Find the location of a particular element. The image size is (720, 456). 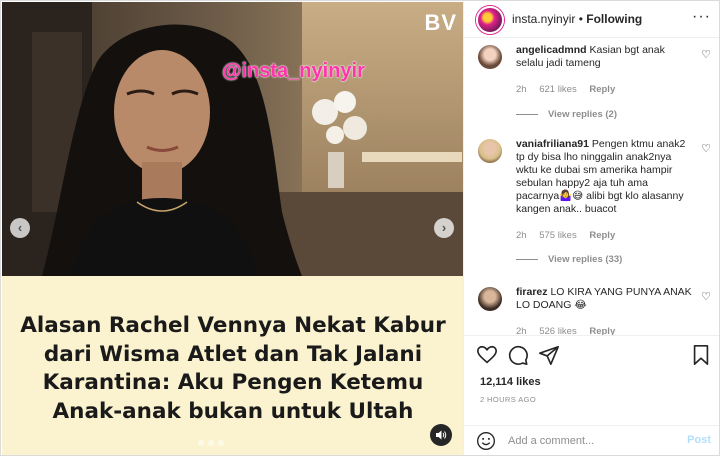

comment-composer: Post is located at coordinates (591, 440).